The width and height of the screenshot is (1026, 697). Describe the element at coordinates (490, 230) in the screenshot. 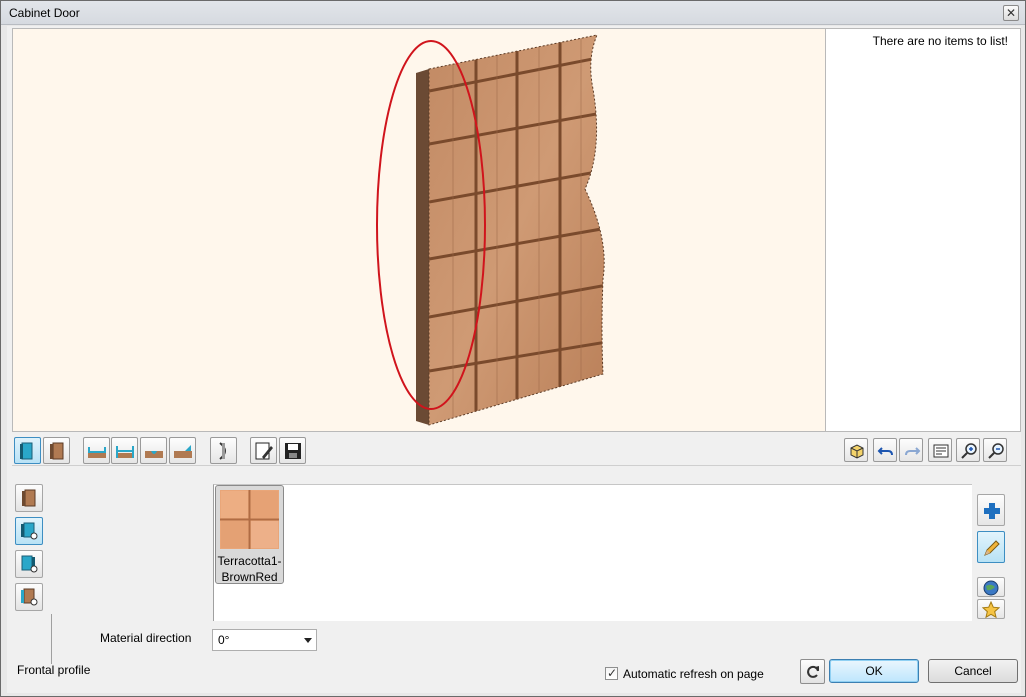

I see `door-preview-render` at that location.